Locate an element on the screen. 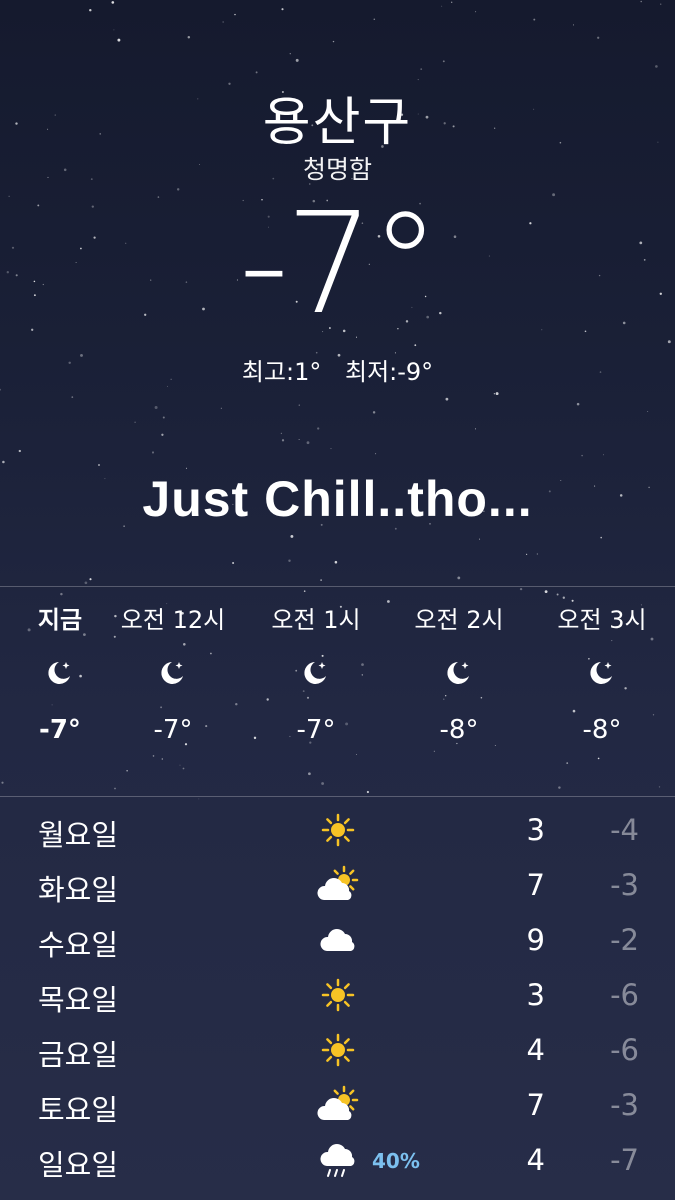  daily-row: 일요일 40% 4 -7 is located at coordinates (337, 1161).